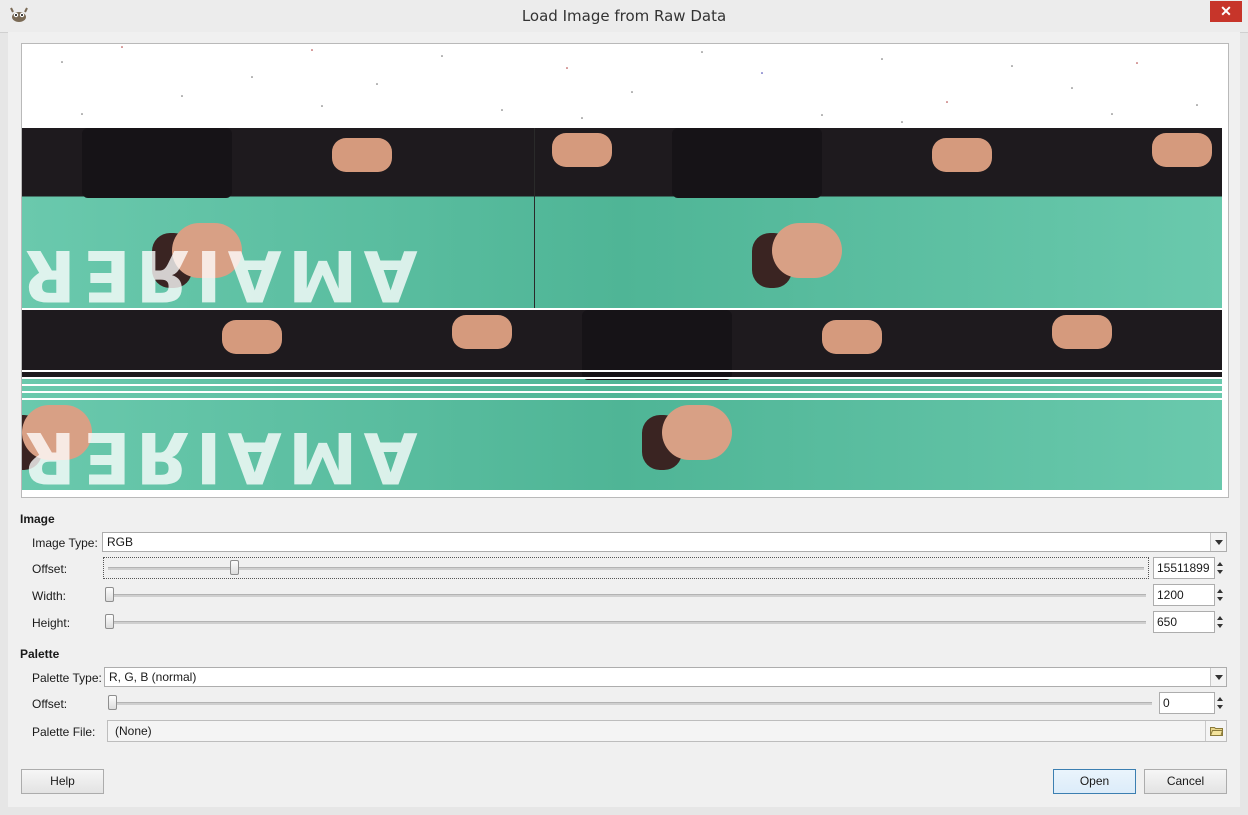  I want to click on close-icon: ✕, so click(1226, 11).